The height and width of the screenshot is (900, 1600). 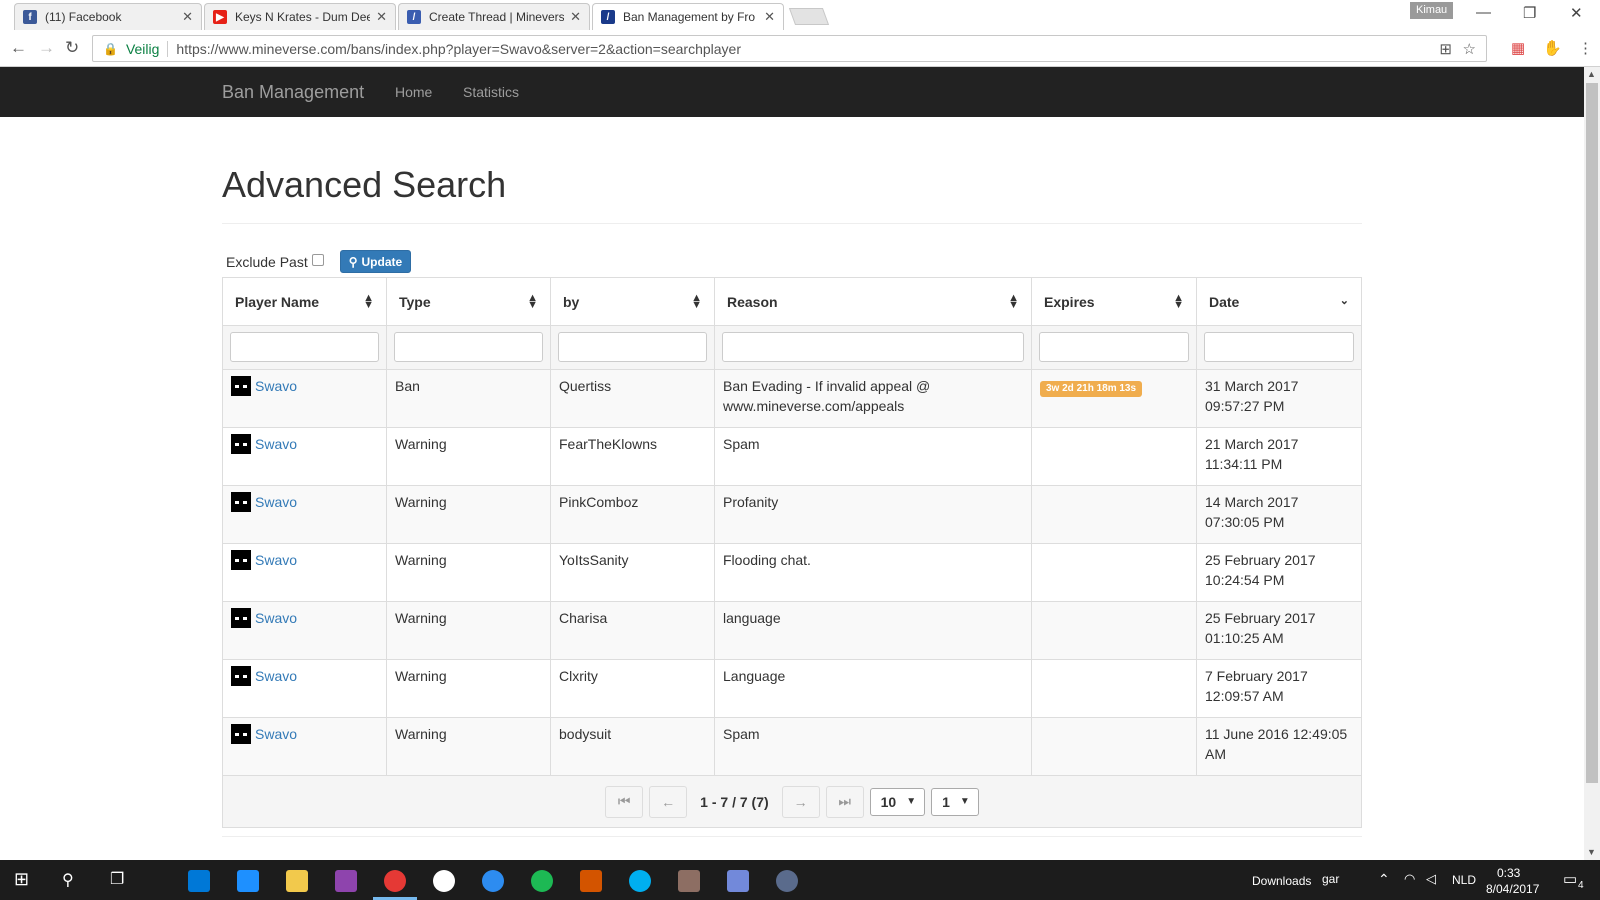 I want to click on tab-facebook: f (11) Facebook ✕, so click(x=108, y=16).